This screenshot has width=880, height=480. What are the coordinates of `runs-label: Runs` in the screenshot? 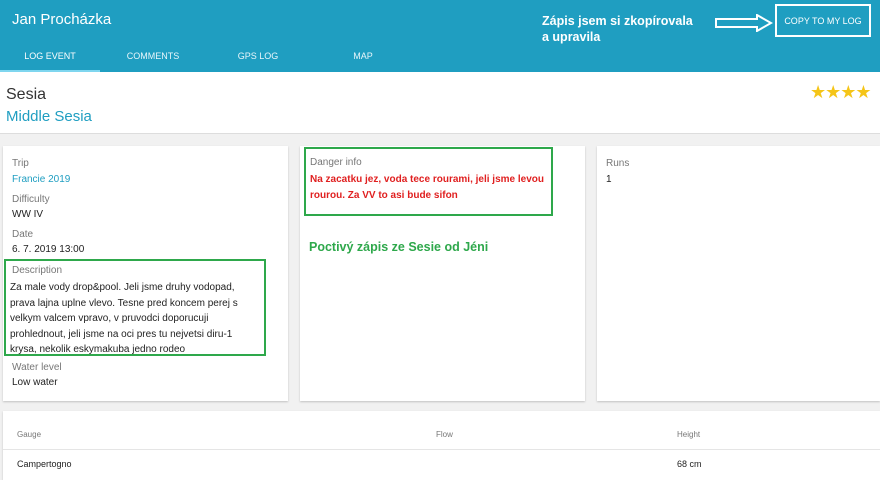 It's located at (618, 163).